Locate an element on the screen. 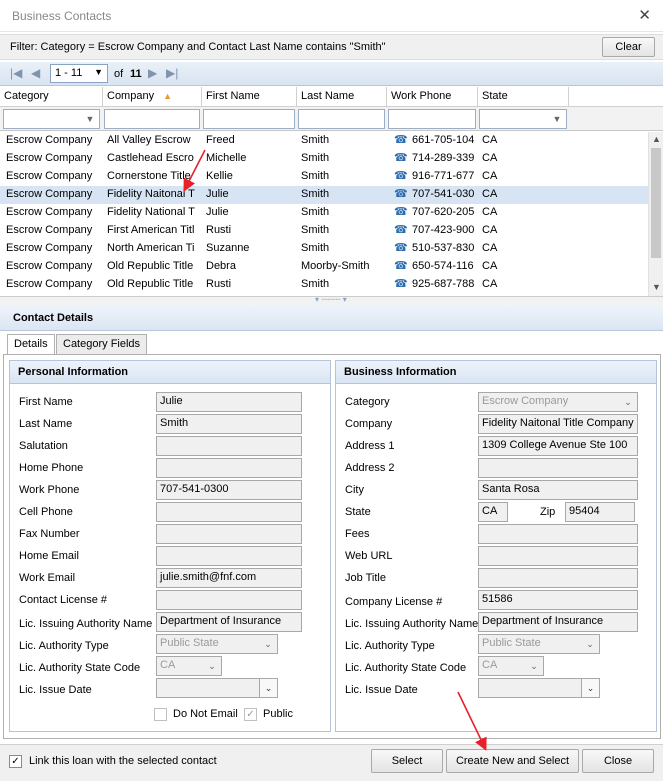  annotation-arrow-button is located at coordinates (472, 721).